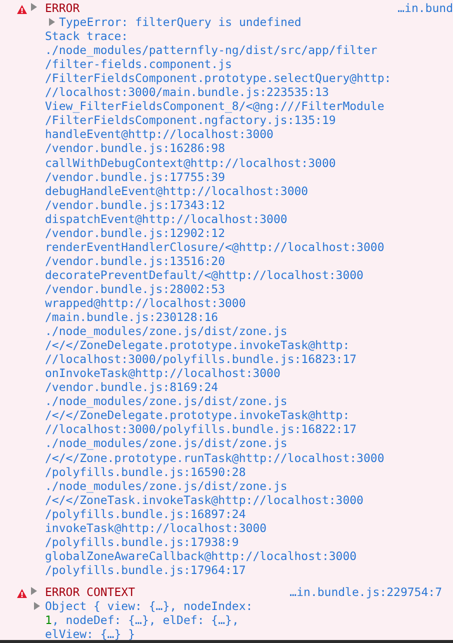 This screenshot has width=453, height=643. Describe the element at coordinates (204, 499) in the screenshot. I see `stack-trace-line: /</</ZoneTask.invokeTask@http://localhost:3000` at that location.